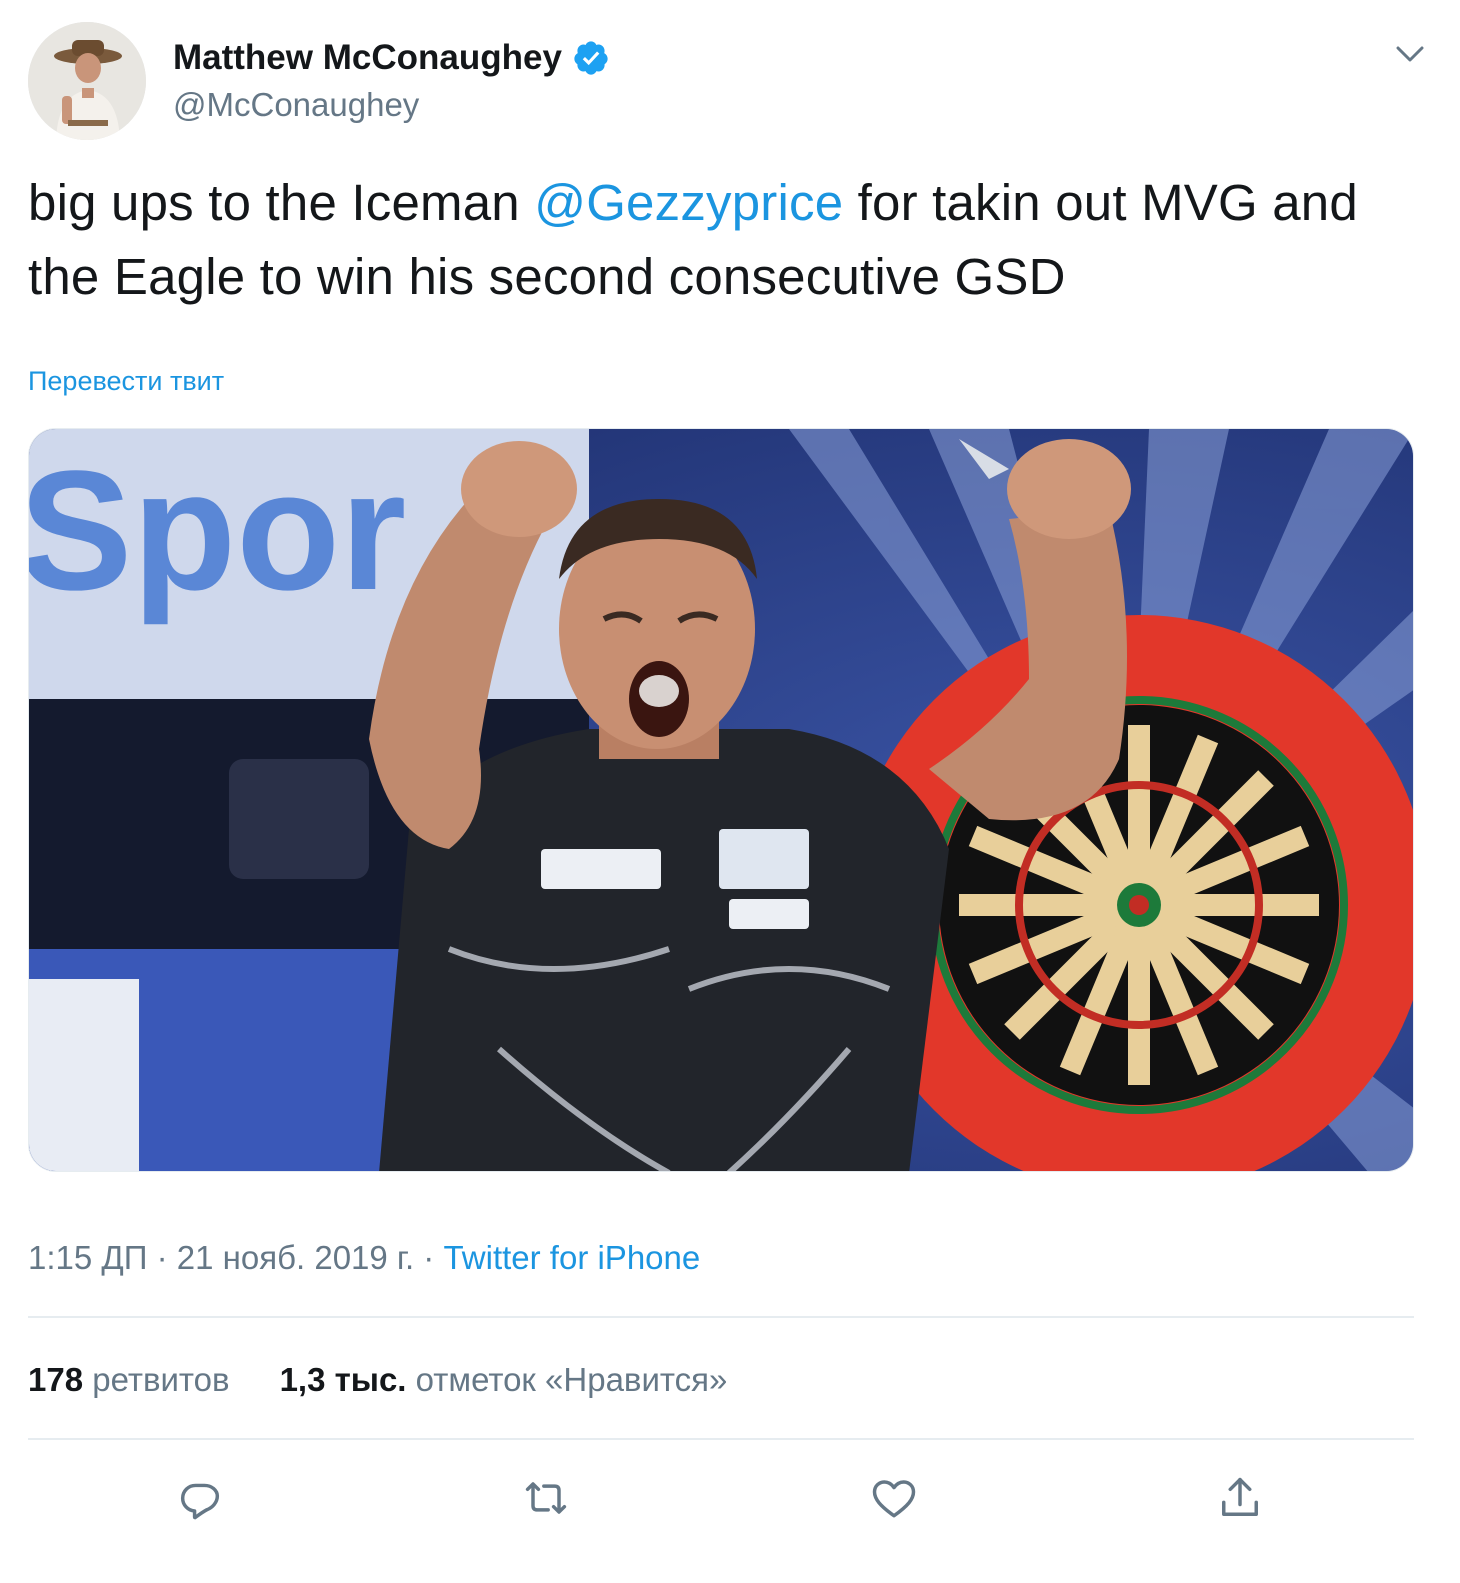 This screenshot has width=1460, height=1583. Describe the element at coordinates (571, 1257) in the screenshot. I see `tweet-source-link: Twitter for iPhone` at that location.